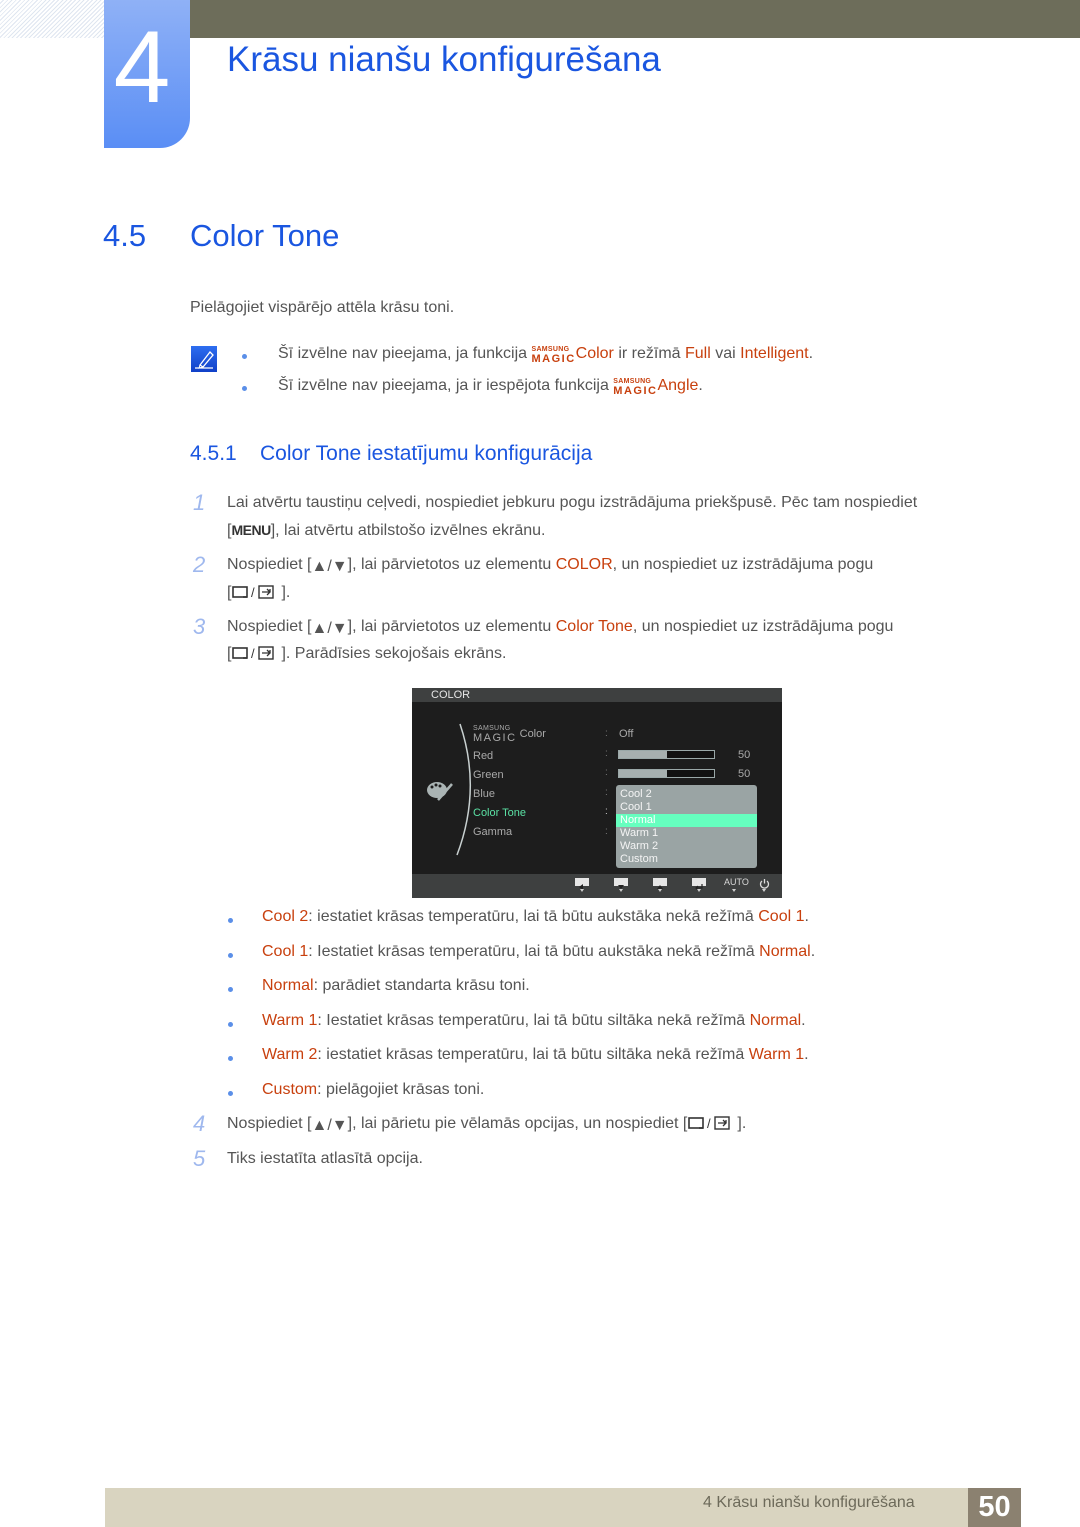  Describe the element at coordinates (396, 985) in the screenshot. I see `option-item: Normal: parādiet standarta krāsu toni.` at that location.